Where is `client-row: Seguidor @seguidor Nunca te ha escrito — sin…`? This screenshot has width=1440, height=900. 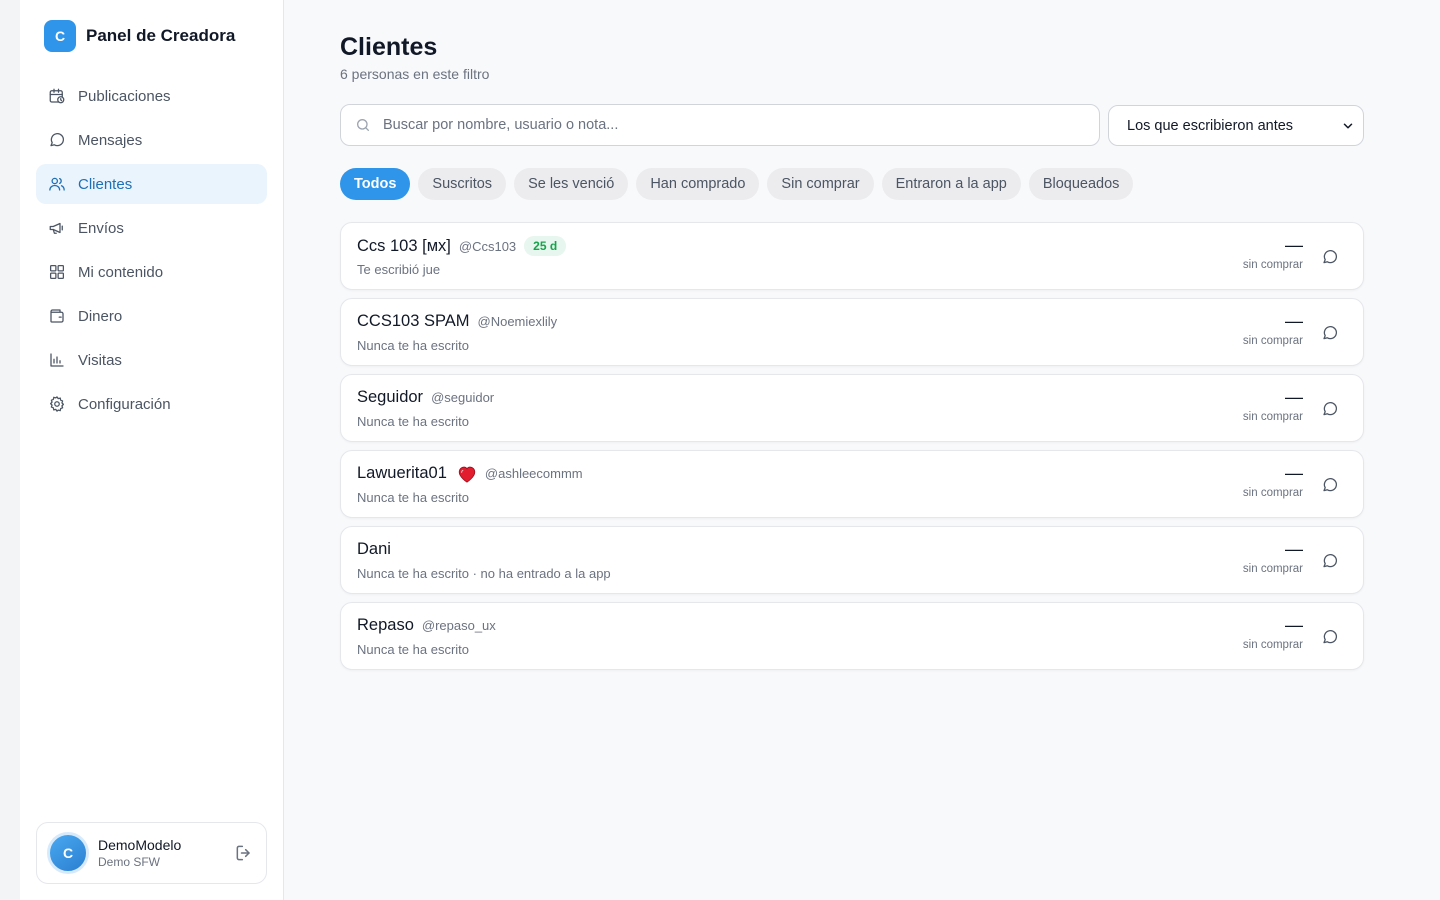
client-row: Seguidor @seguidor Nunca te ha escrito — sin… is located at coordinates (852, 408).